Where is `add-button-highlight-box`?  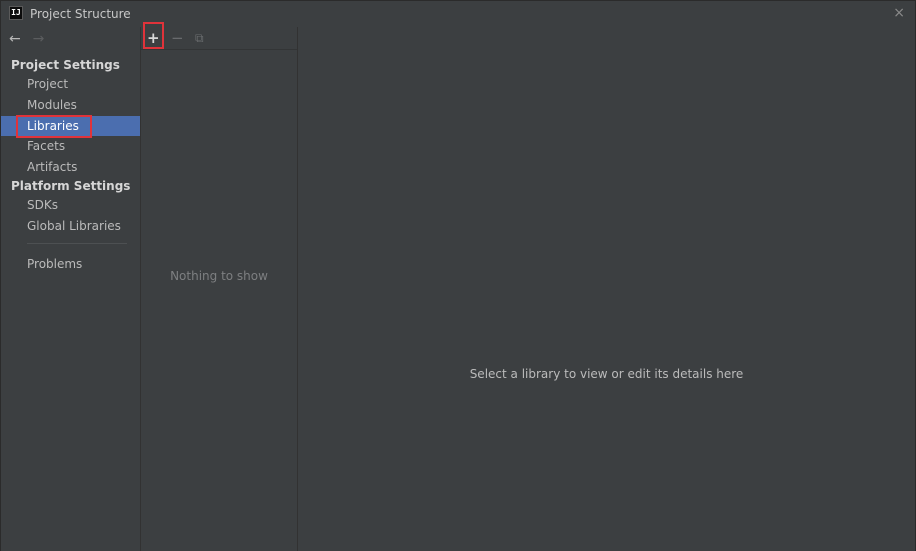
add-button-highlight-box is located at coordinates (153, 35).